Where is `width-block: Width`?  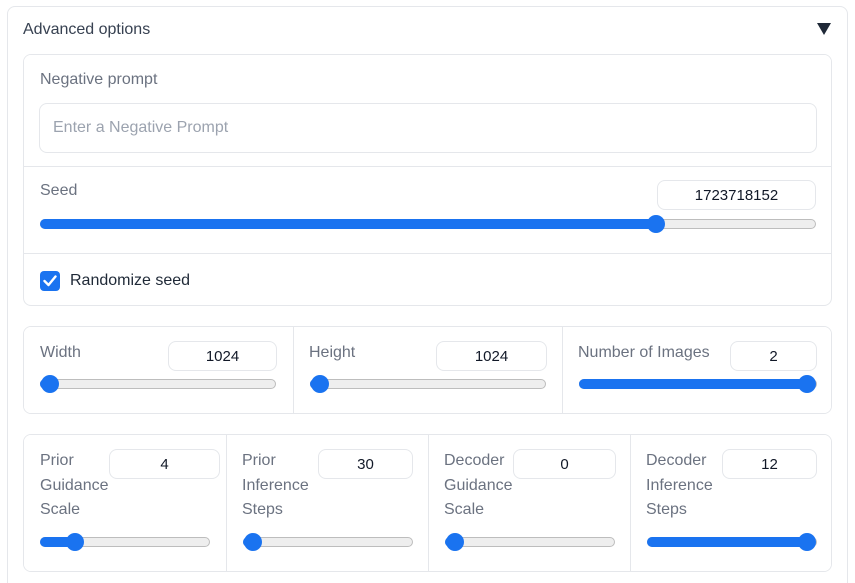
width-block: Width is located at coordinates (158, 370).